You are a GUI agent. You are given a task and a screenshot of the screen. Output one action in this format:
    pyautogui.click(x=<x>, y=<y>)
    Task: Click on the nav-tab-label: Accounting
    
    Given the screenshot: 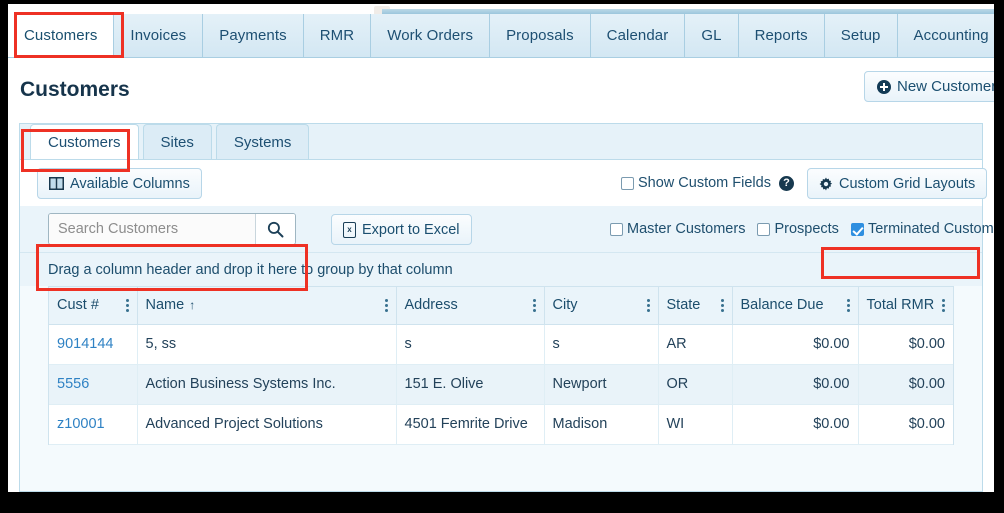 What is the action you would take?
    pyautogui.click(x=951, y=35)
    